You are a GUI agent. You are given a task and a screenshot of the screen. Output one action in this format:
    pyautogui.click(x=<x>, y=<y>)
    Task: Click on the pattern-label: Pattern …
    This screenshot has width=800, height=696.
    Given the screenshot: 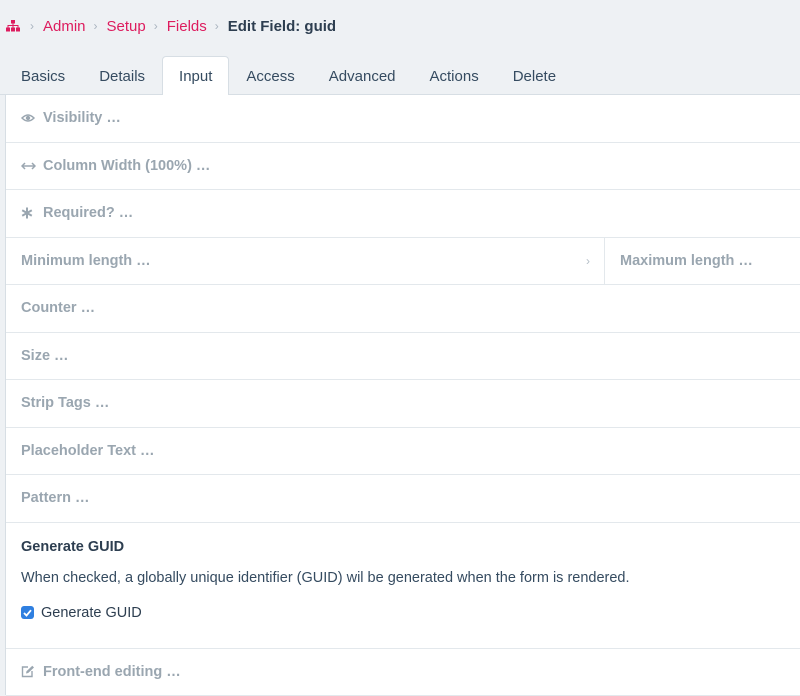 What is the action you would take?
    pyautogui.click(x=55, y=498)
    